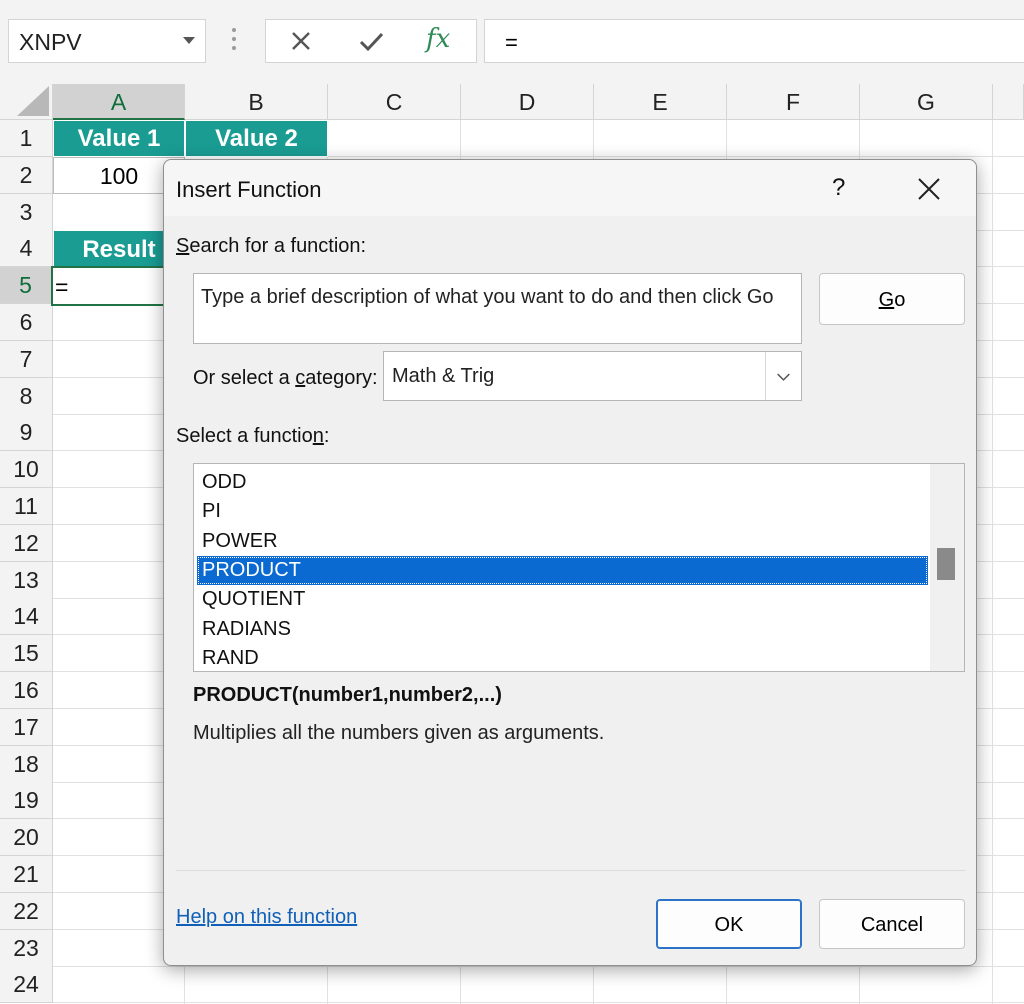 The height and width of the screenshot is (1004, 1024). What do you see at coordinates (271, 246) in the screenshot?
I see `search-label: Search for a function:` at bounding box center [271, 246].